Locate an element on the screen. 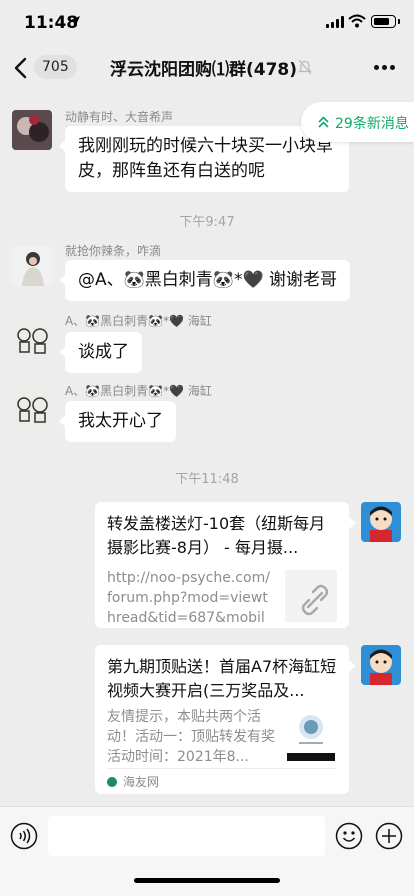  sender-name: 就抢你辣条，咋滴 is located at coordinates (113, 251).